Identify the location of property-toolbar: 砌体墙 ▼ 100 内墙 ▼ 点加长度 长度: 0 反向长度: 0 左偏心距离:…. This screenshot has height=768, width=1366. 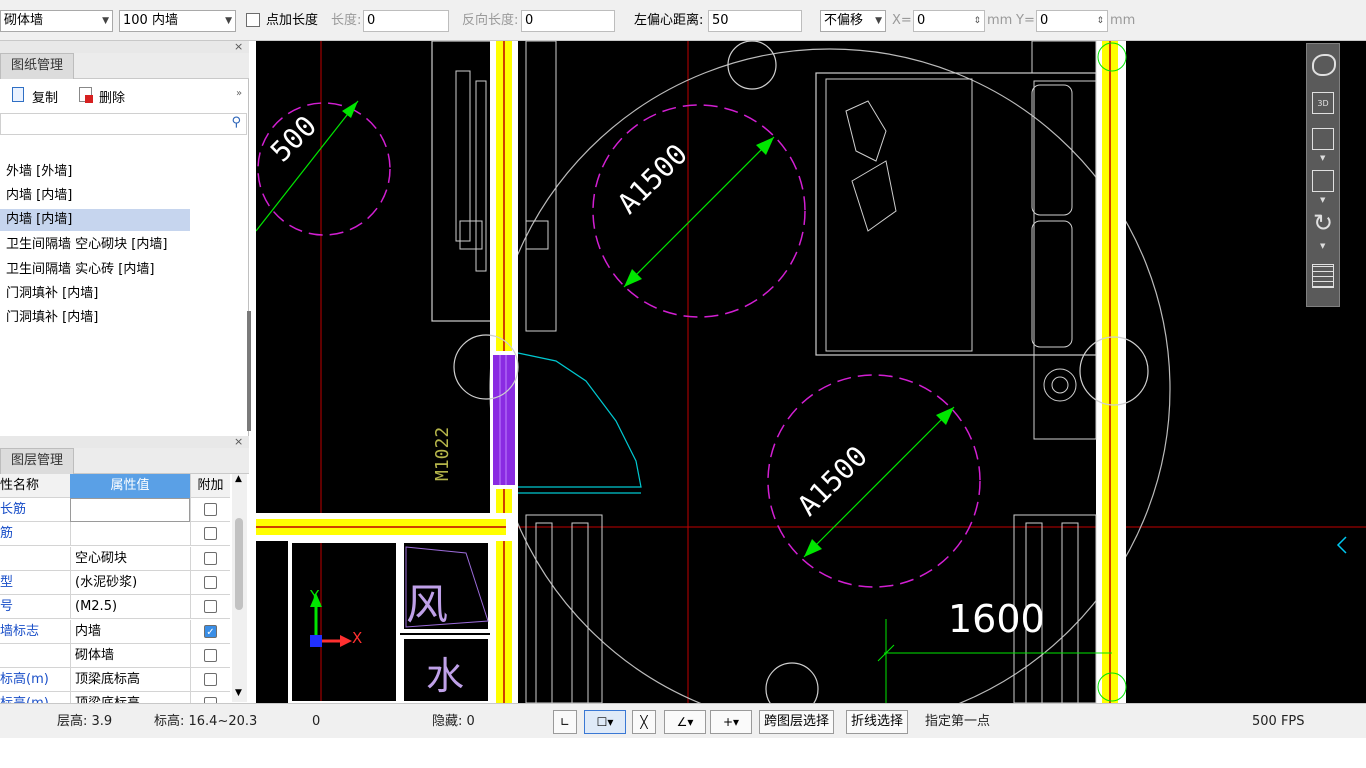
(683, 20).